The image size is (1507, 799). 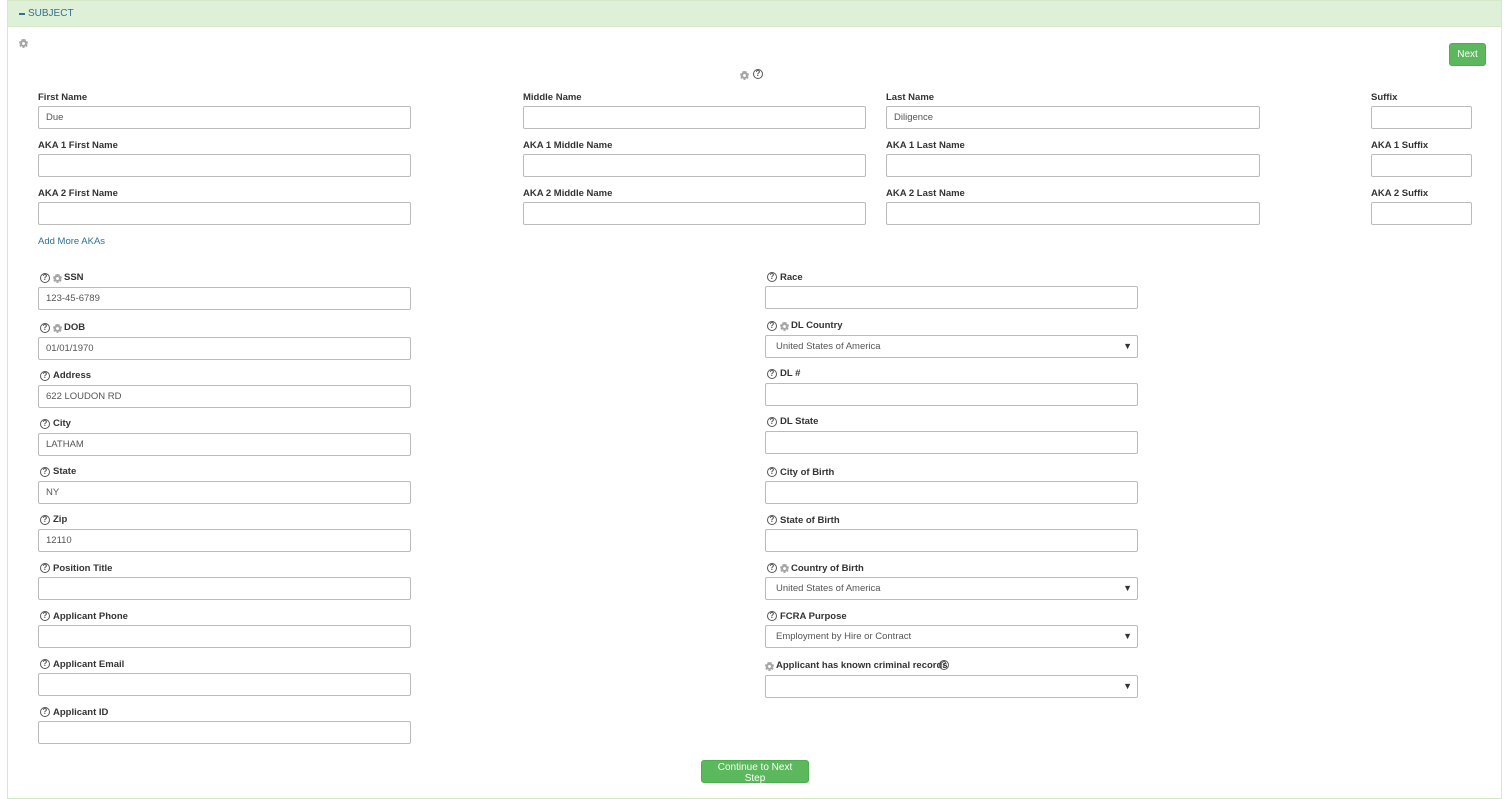 I want to click on criminal-records-label: Applicant has known criminal records, so click(x=862, y=665).